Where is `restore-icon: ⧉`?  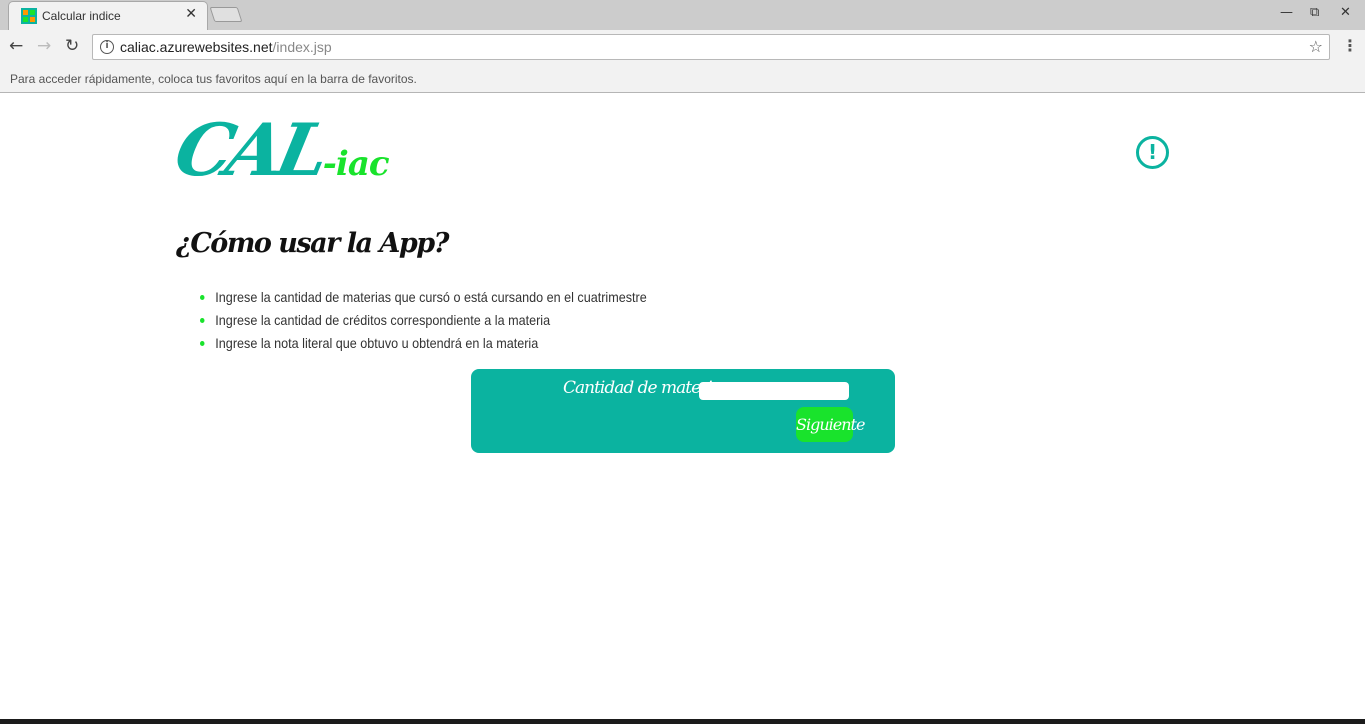 restore-icon: ⧉ is located at coordinates (1314, 12).